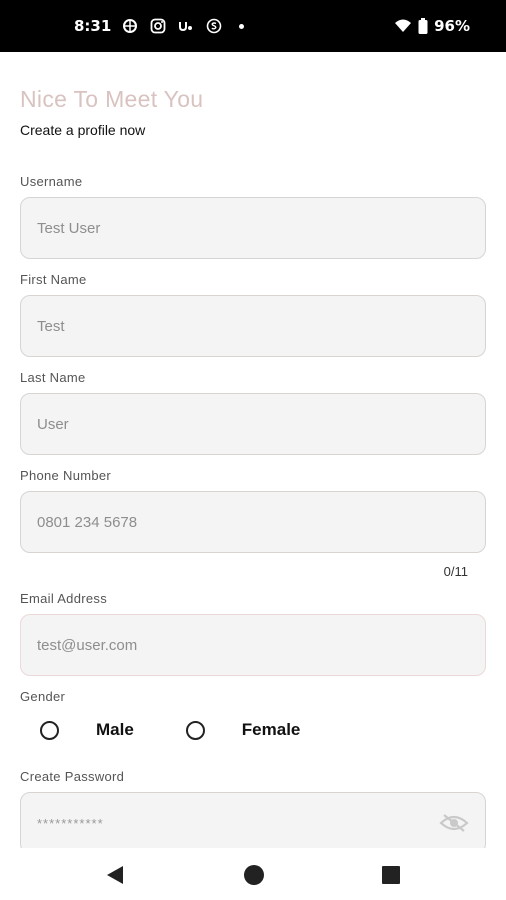 This screenshot has width=506, height=900. What do you see at coordinates (112, 99) in the screenshot?
I see `page-title: Nice To Meet You` at bounding box center [112, 99].